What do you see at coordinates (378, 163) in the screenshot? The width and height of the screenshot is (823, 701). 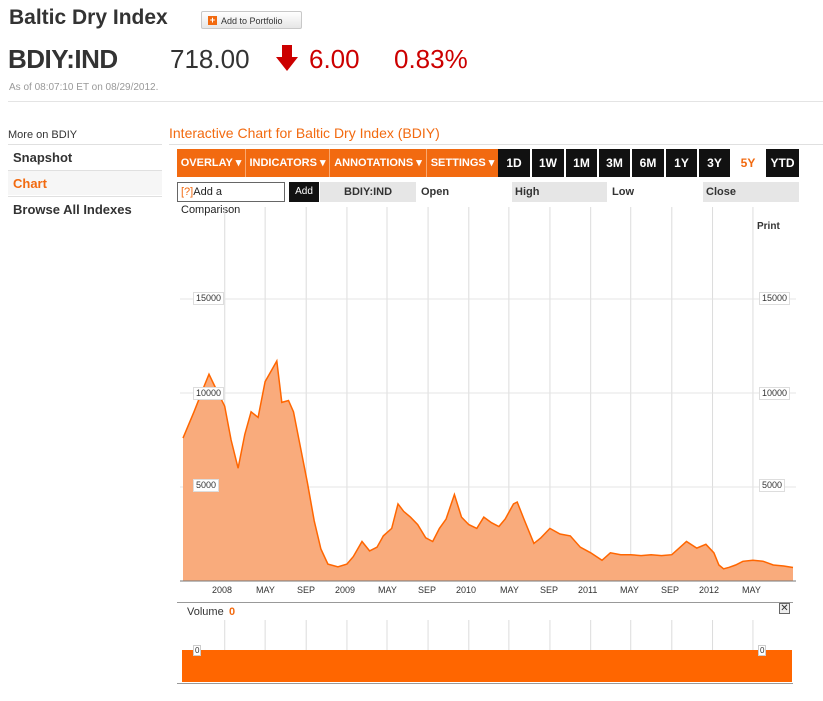 I see `tab-annotations: ANNOTATIONS ▾` at bounding box center [378, 163].